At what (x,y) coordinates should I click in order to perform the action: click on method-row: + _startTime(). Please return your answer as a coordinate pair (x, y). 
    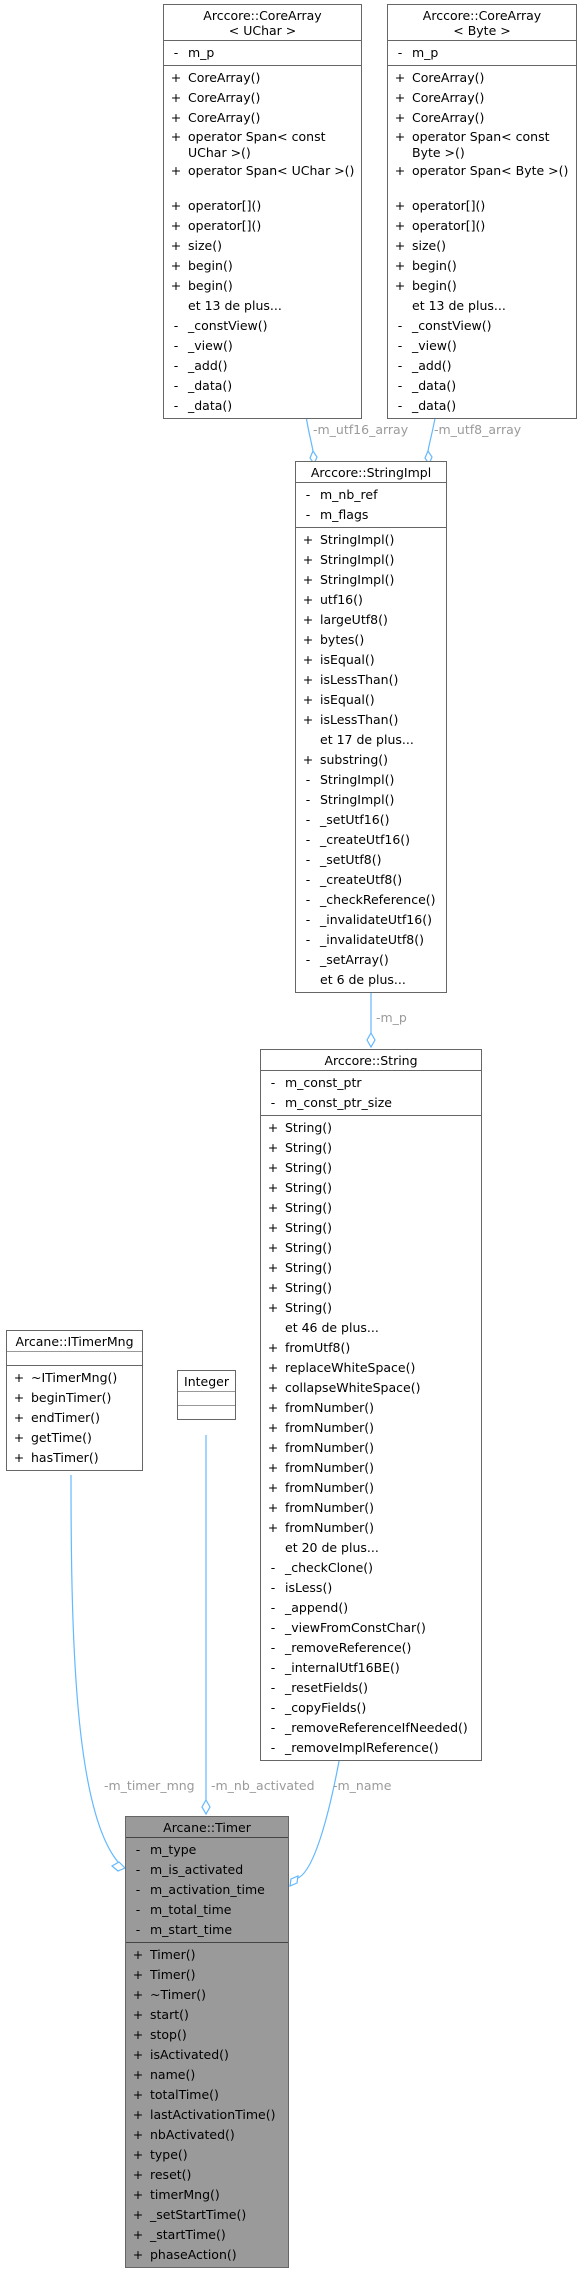
    Looking at the image, I should click on (207, 2235).